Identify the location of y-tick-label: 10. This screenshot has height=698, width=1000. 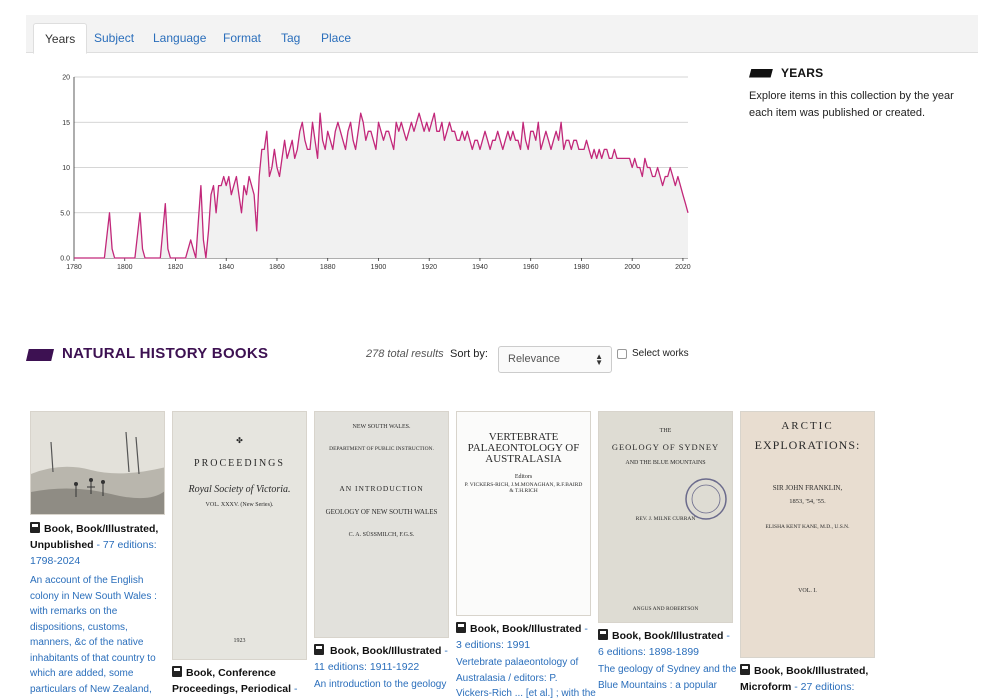
(66, 168).